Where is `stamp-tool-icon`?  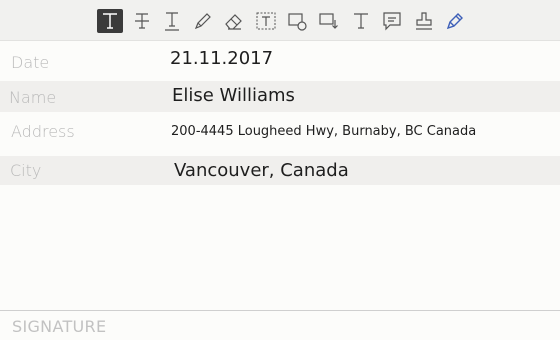
stamp-tool-icon is located at coordinates (424, 21).